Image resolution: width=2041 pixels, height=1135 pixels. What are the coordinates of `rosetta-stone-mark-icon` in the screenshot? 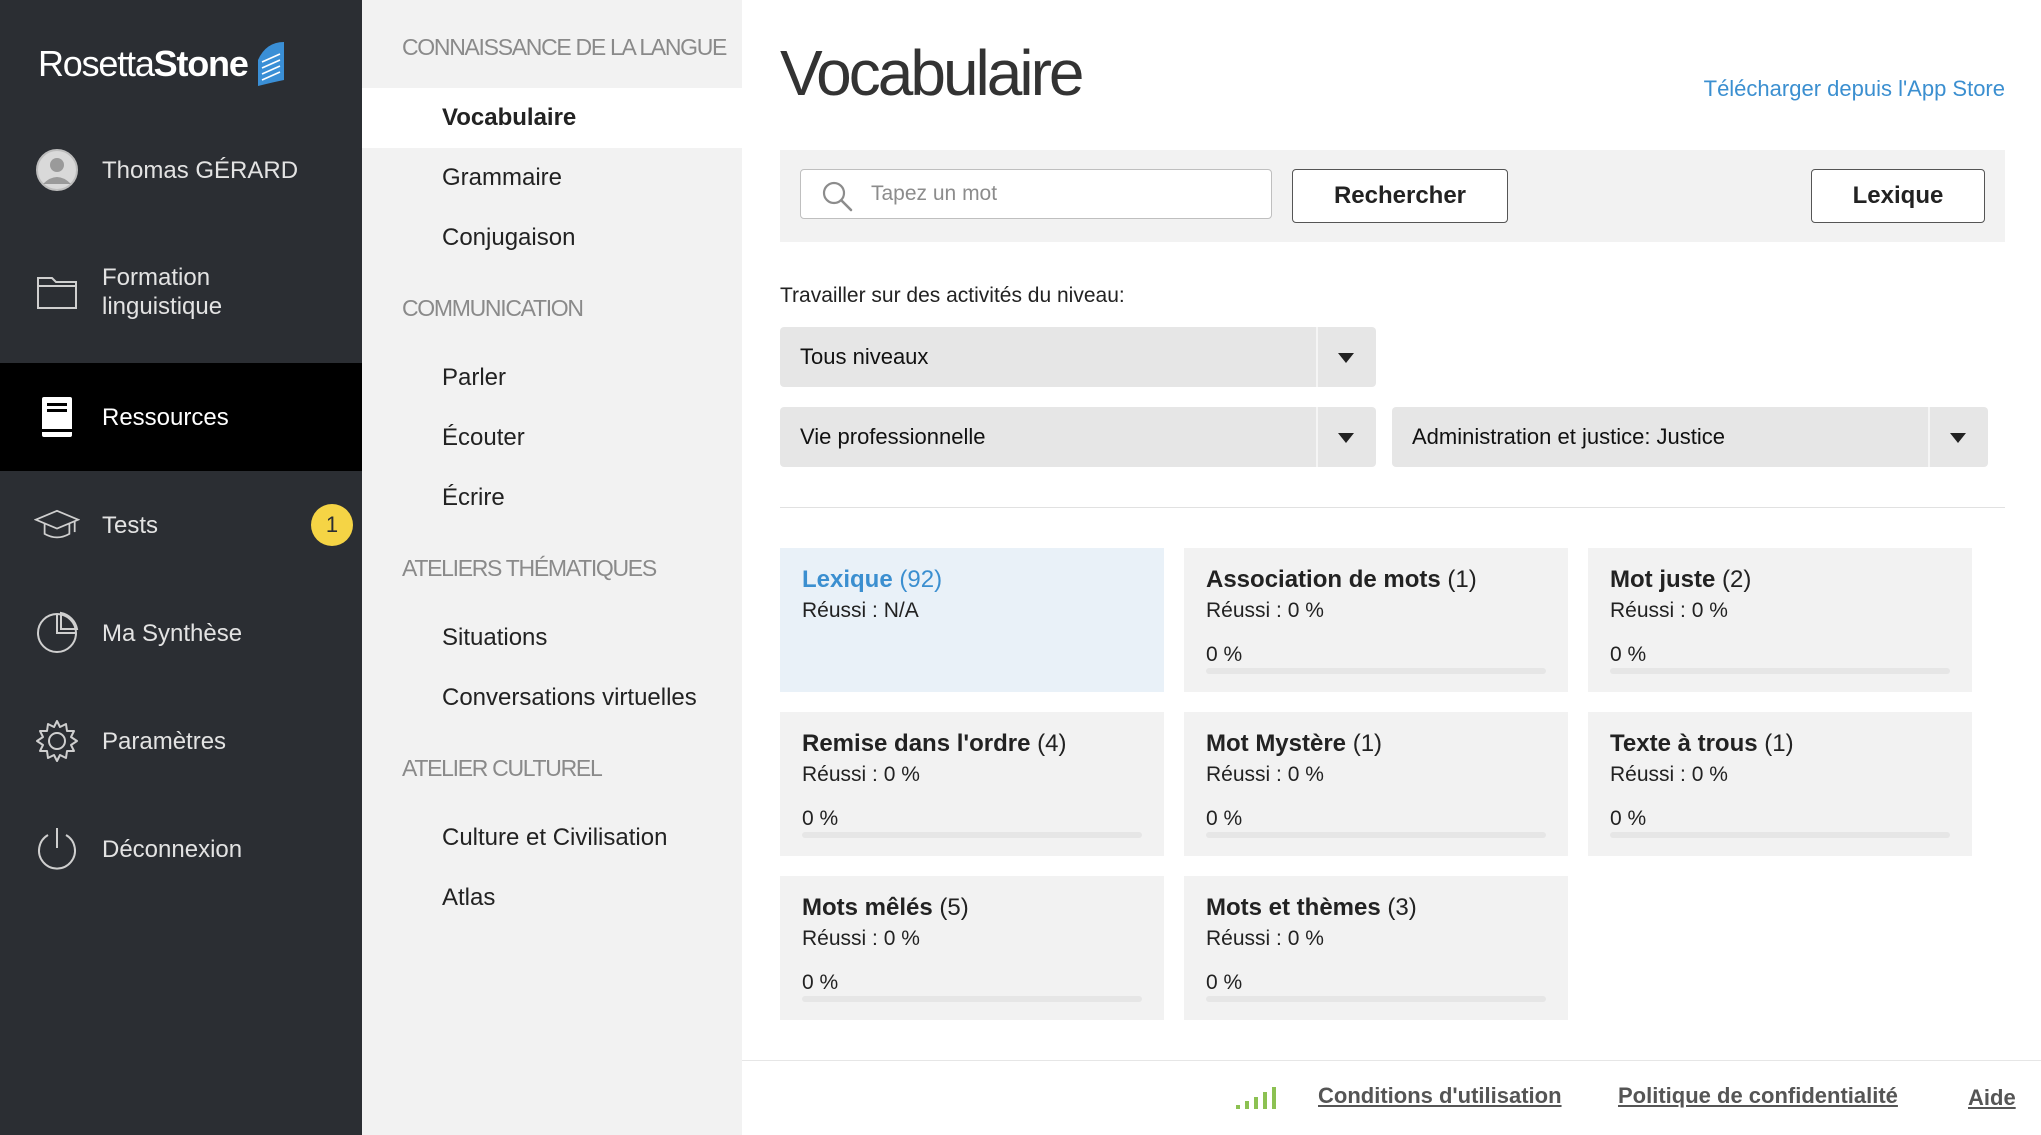 It's located at (270, 64).